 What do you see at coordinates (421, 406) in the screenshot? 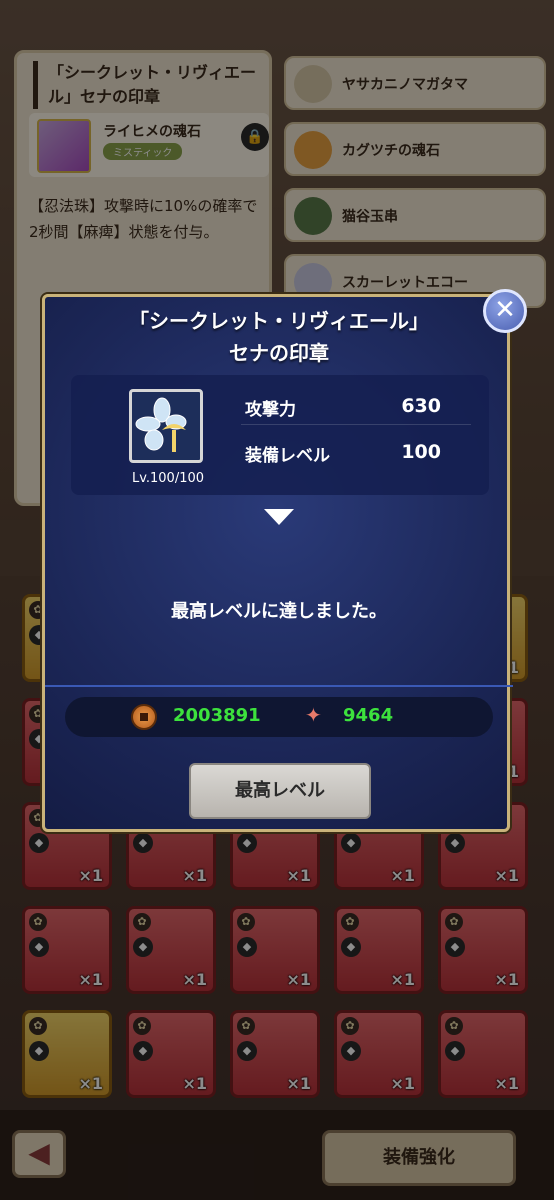
I see `stat-value: 630` at bounding box center [421, 406].